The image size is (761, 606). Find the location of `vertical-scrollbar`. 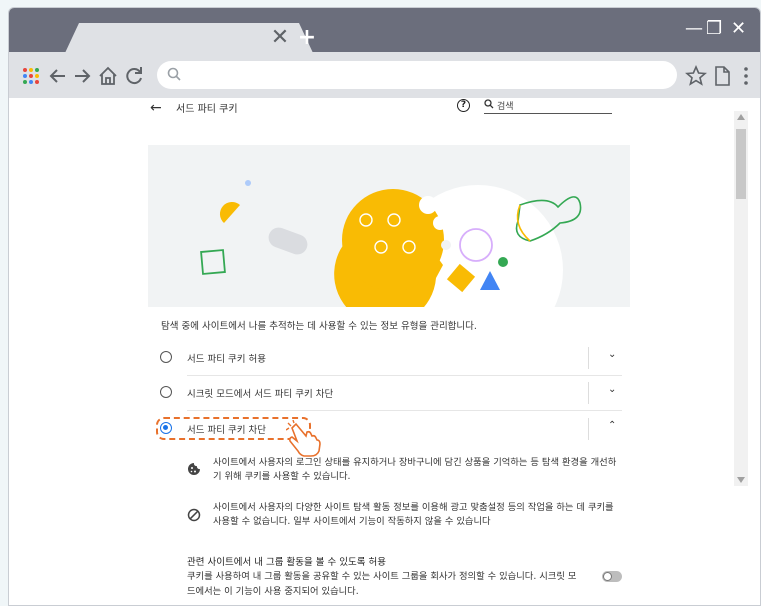

vertical-scrollbar is located at coordinates (741, 298).